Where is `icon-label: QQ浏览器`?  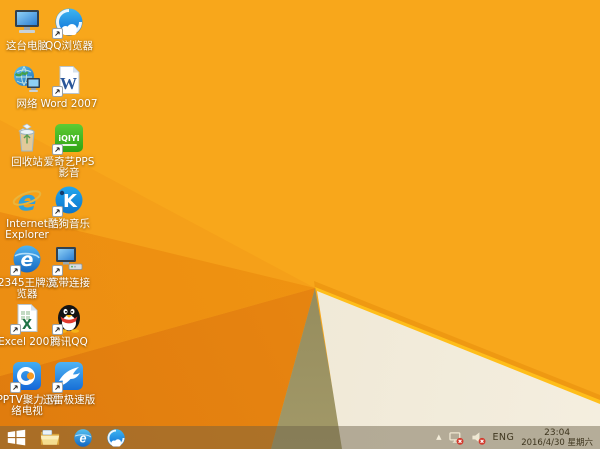
icon-label: QQ浏览器 is located at coordinates (69, 46).